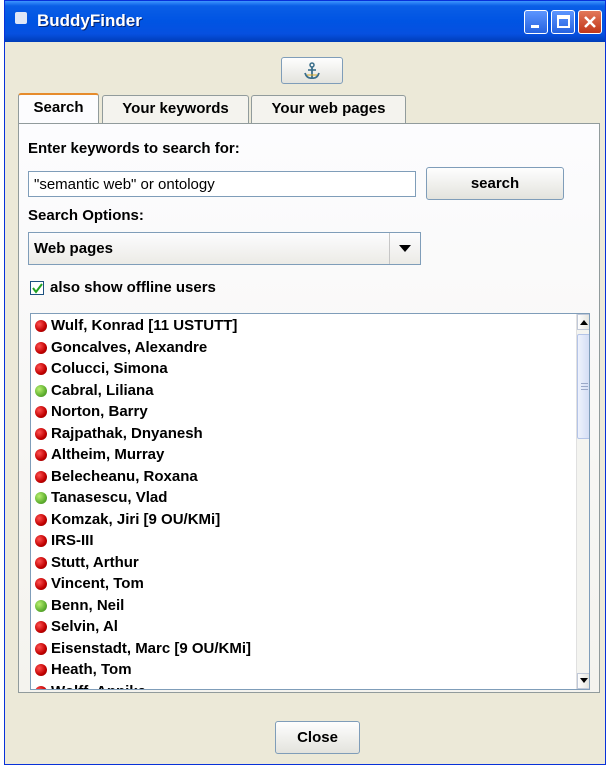  What do you see at coordinates (495, 183) in the screenshot?
I see `search-button: search` at bounding box center [495, 183].